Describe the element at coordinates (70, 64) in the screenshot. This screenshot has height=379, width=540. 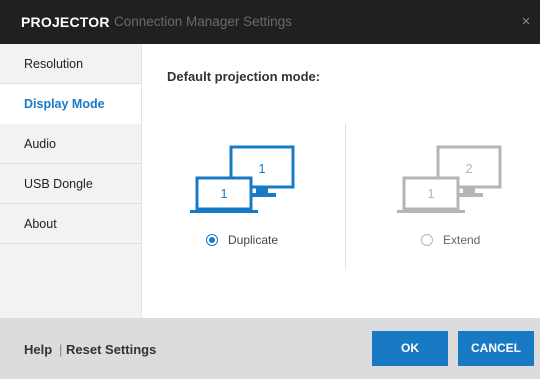
I see `sidebar-item-resolution: Resolution` at that location.